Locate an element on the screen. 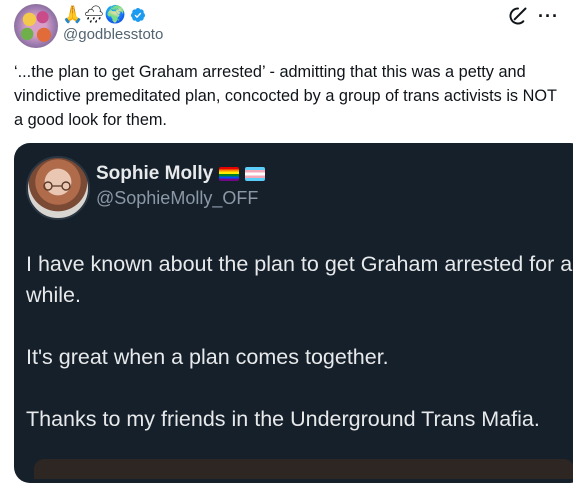 Image resolution: width=573 pixels, height=483 pixels. display-name-emojis: 🙏🌧🌍 is located at coordinates (94, 14).